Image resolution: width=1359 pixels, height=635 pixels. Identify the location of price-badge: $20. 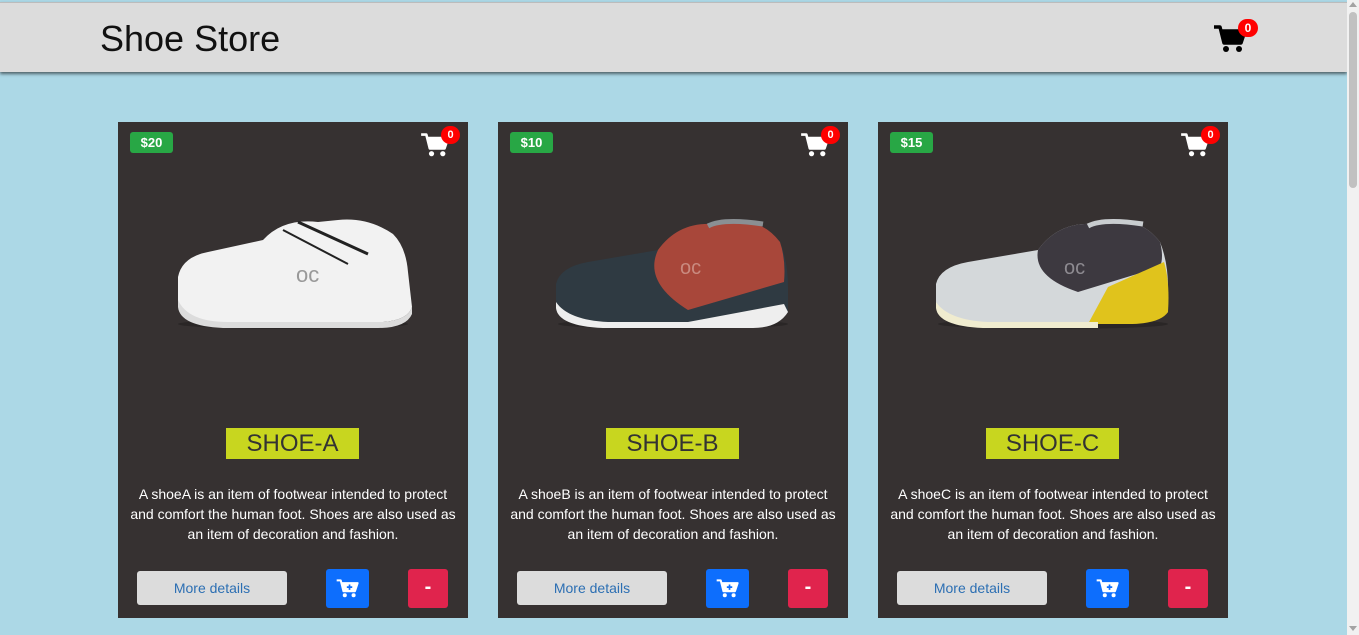
(151, 142).